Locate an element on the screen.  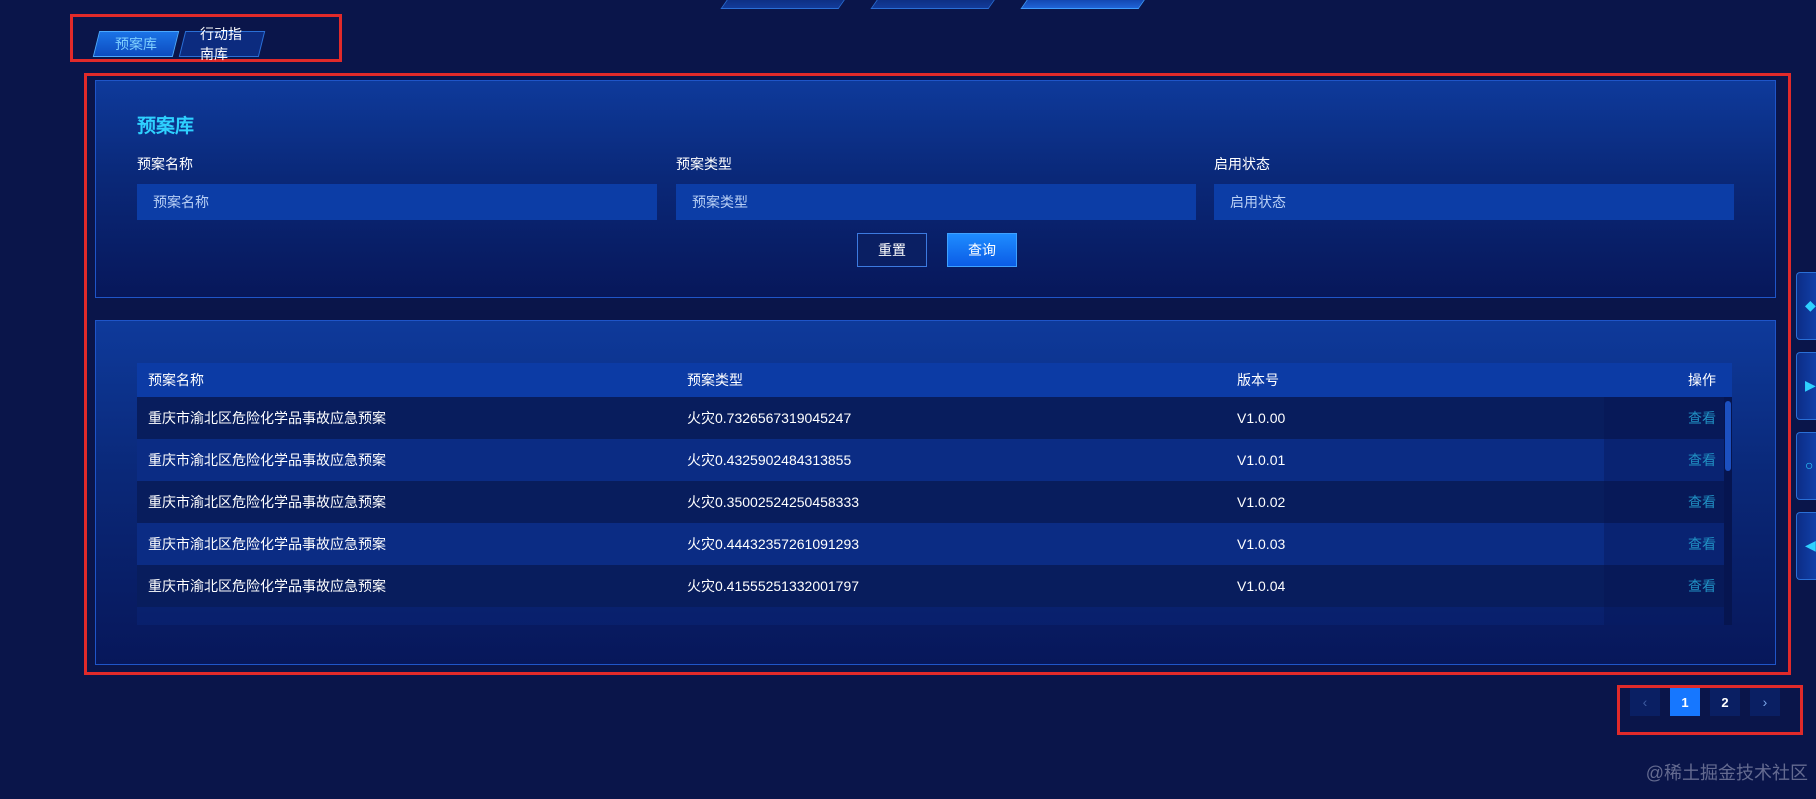
side-tool-button: ○ is located at coordinates (1806, 466).